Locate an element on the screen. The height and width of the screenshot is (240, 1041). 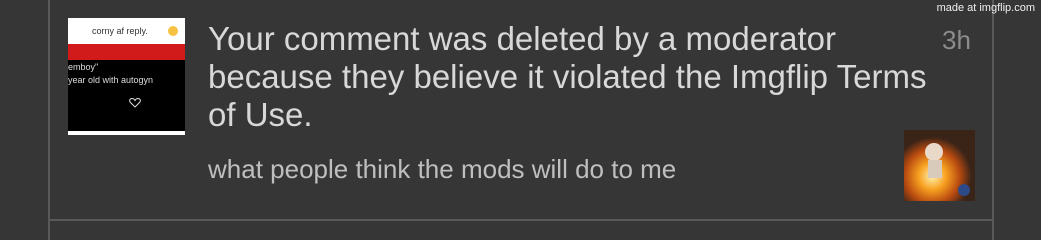
emoji-icon is located at coordinates (173, 31).